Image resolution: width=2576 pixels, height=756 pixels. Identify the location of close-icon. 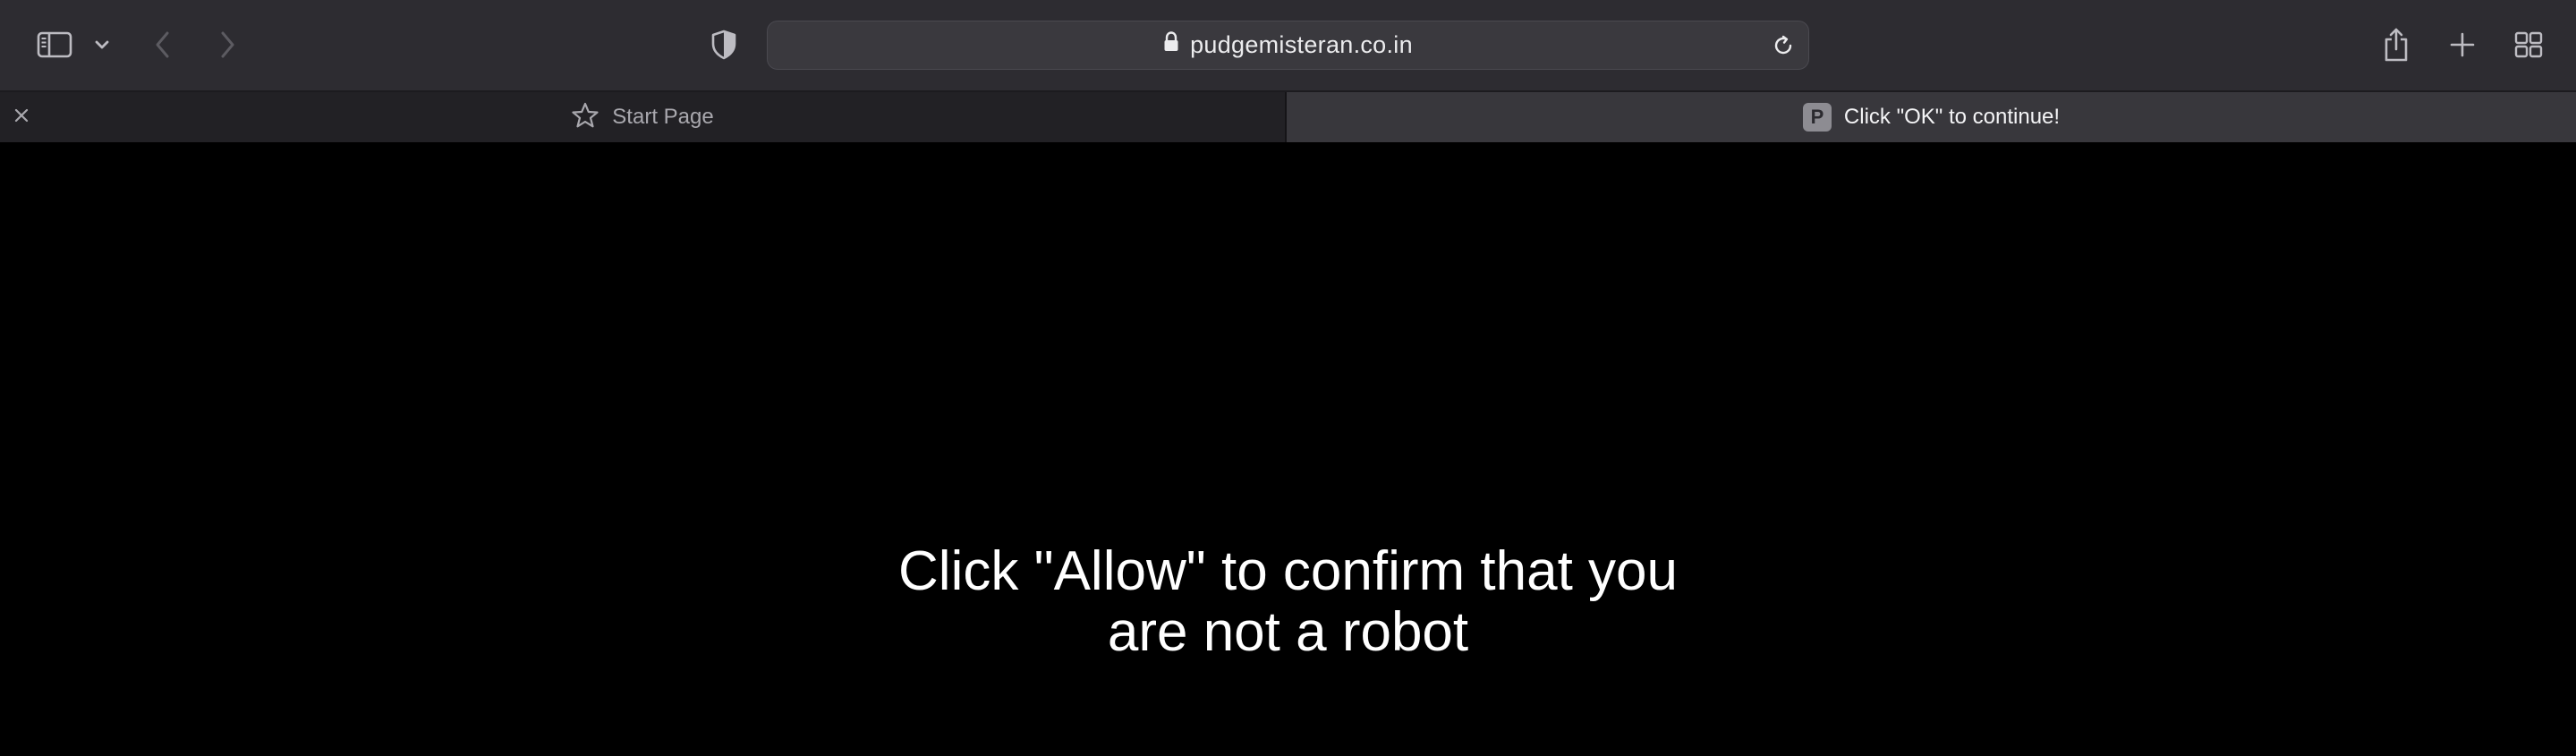
(21, 117).